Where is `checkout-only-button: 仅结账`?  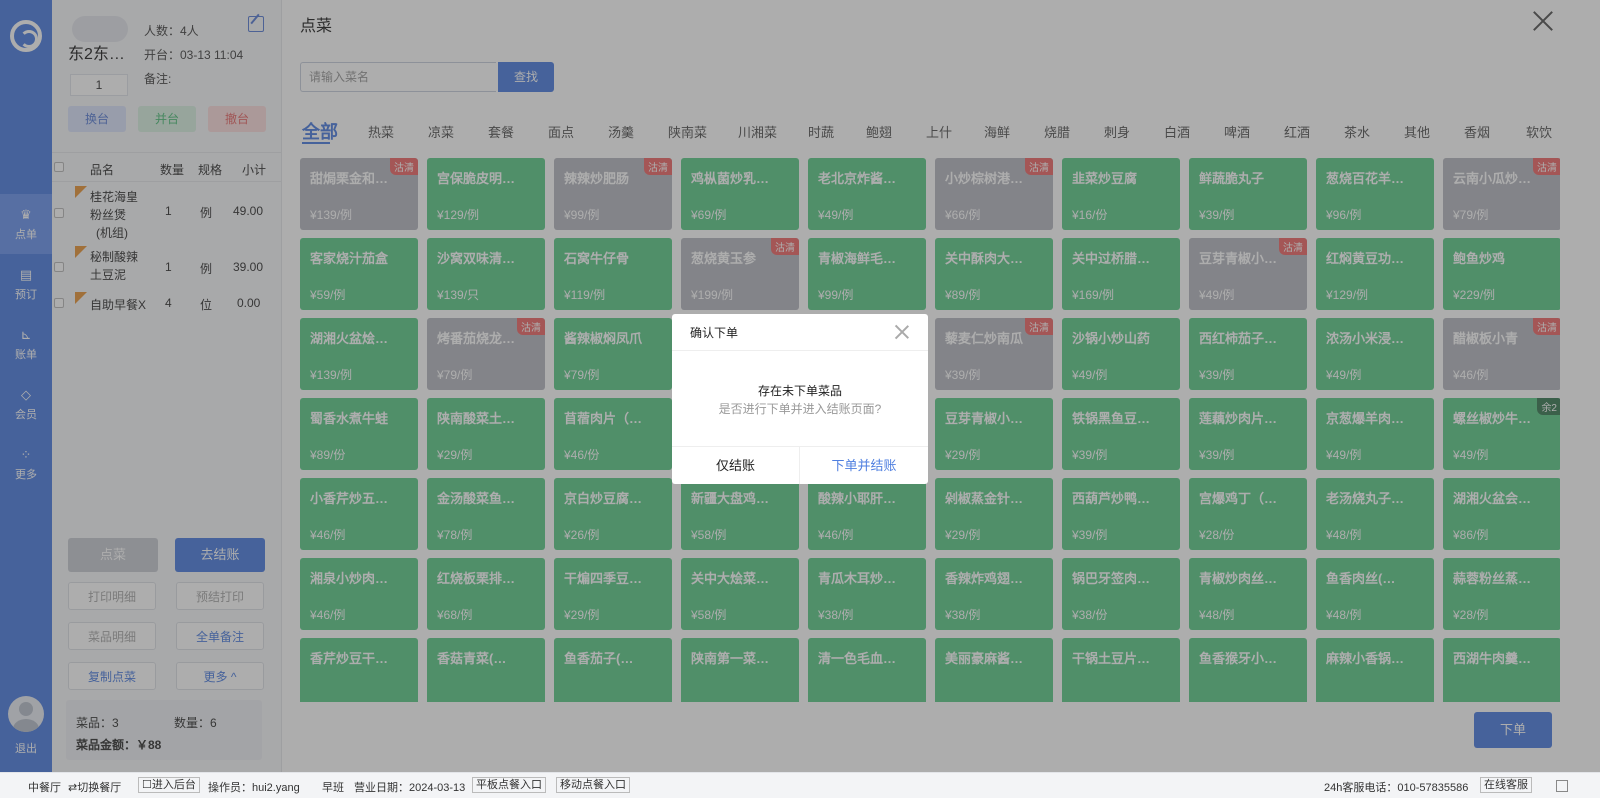 checkout-only-button: 仅结账 is located at coordinates (736, 465).